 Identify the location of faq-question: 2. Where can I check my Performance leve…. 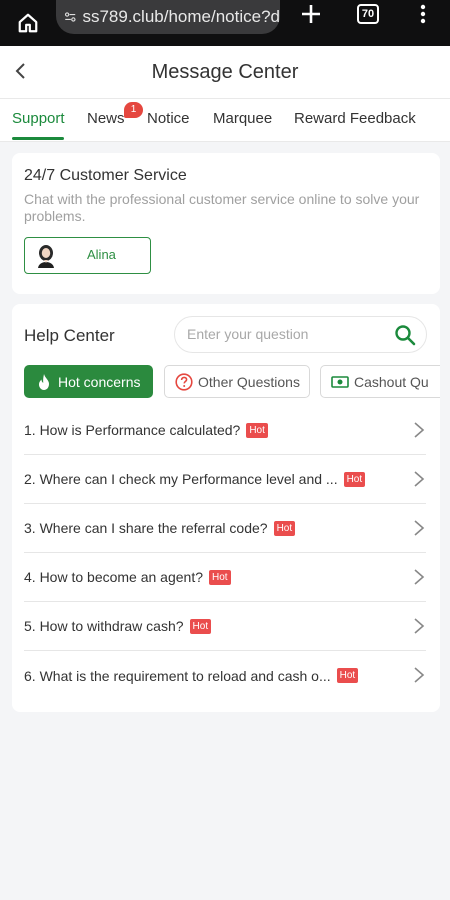
(181, 479).